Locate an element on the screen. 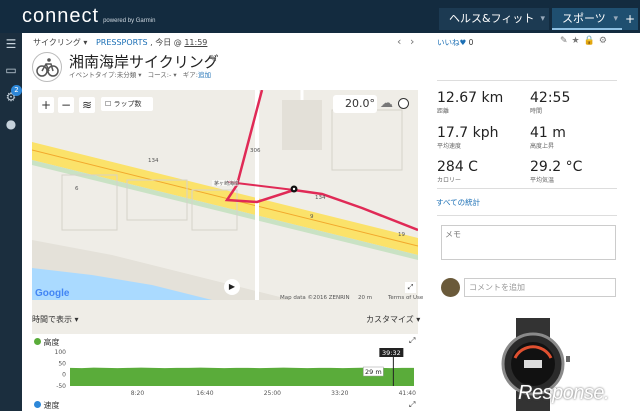 This screenshot has height=411, width=640. all-stats-link: すべての統計 is located at coordinates (458, 202).